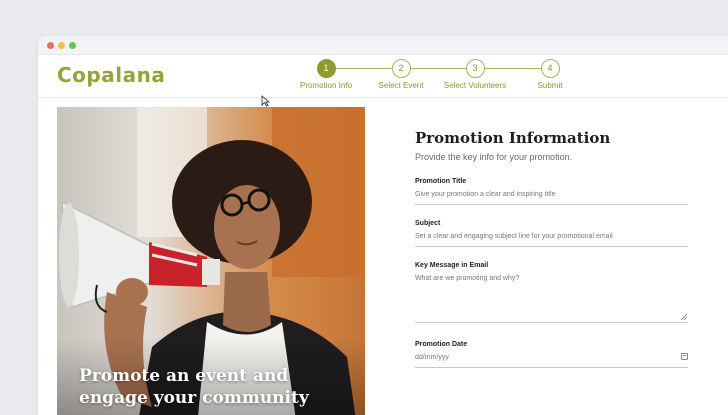 The height and width of the screenshot is (415, 728). What do you see at coordinates (326, 68) in the screenshot?
I see `step-number: 1` at bounding box center [326, 68].